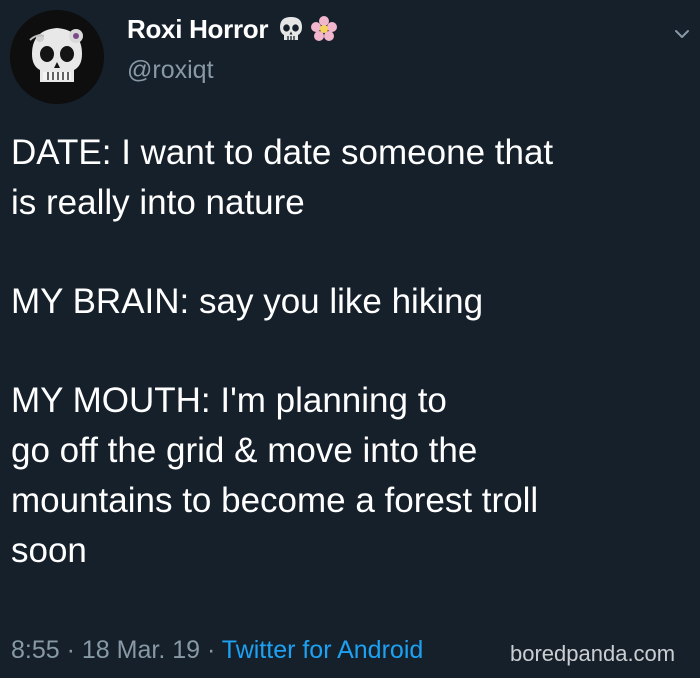 Image resolution: width=700 pixels, height=678 pixels. What do you see at coordinates (170, 70) in the screenshot?
I see `author-handle: @roxiqt` at bounding box center [170, 70].